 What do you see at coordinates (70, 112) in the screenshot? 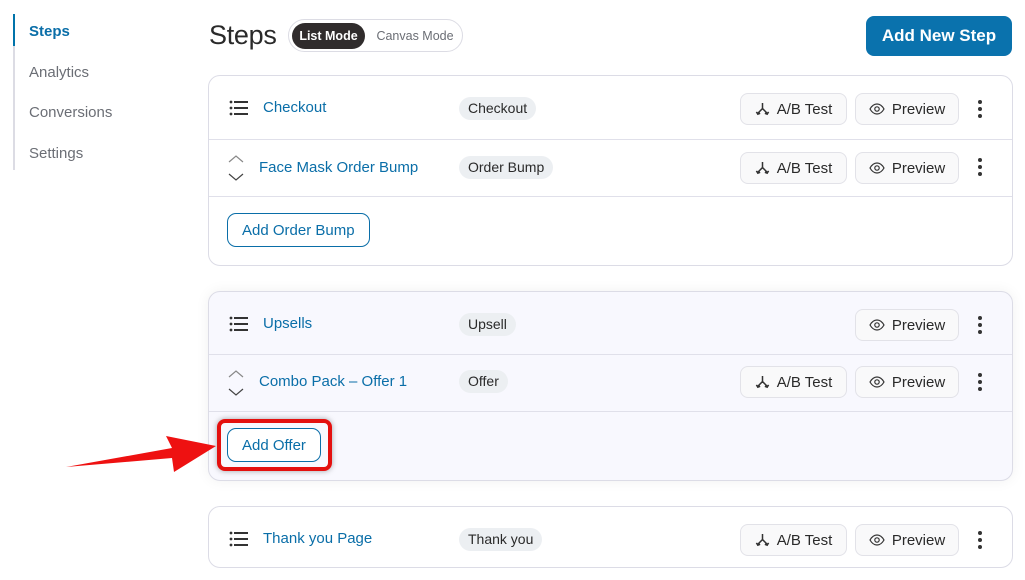
I see `sidebar-item-conversions: Conversions` at bounding box center [70, 112].